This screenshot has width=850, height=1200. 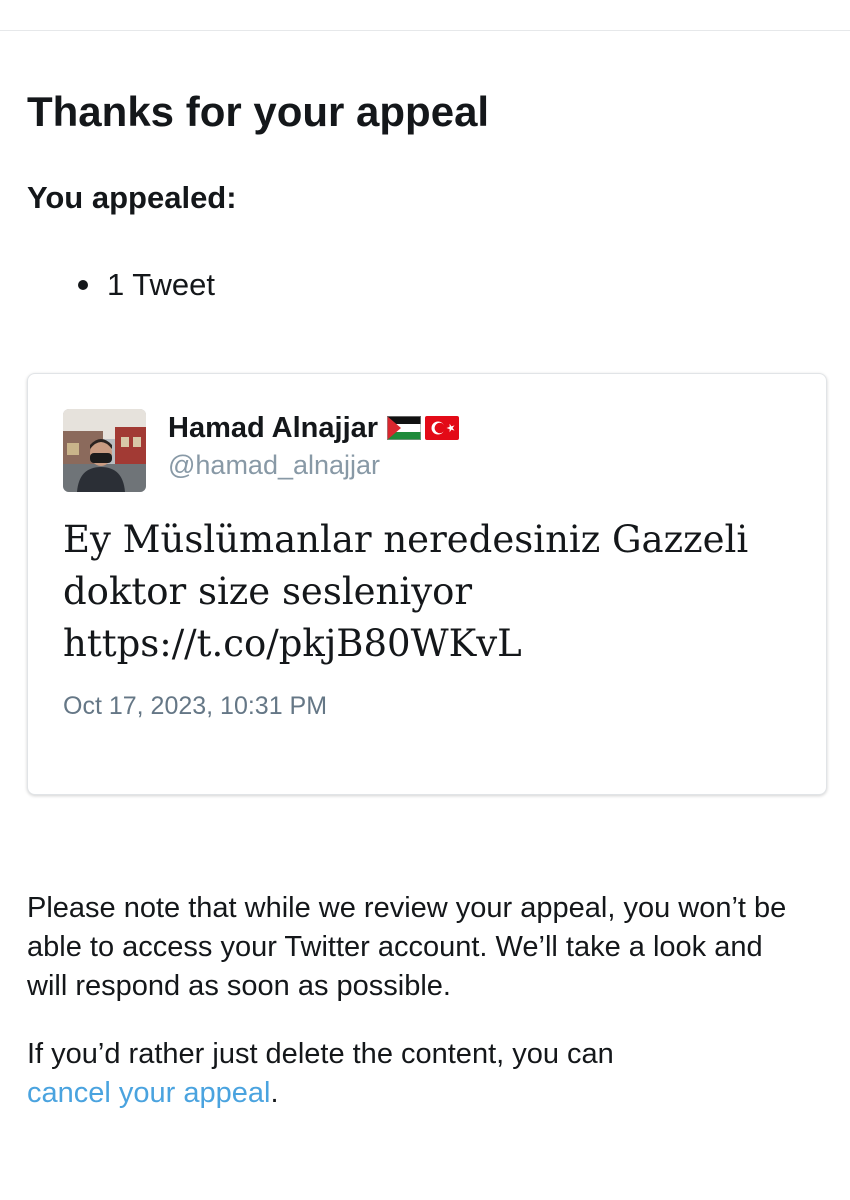 What do you see at coordinates (442, 428) in the screenshot?
I see `turkey-flag-icon` at bounding box center [442, 428].